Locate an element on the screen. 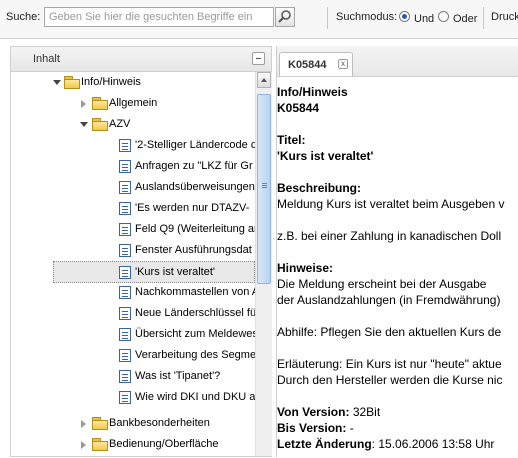 This screenshot has height=458, width=518. hinweise-label: Hinweise: is located at coordinates (305, 268).